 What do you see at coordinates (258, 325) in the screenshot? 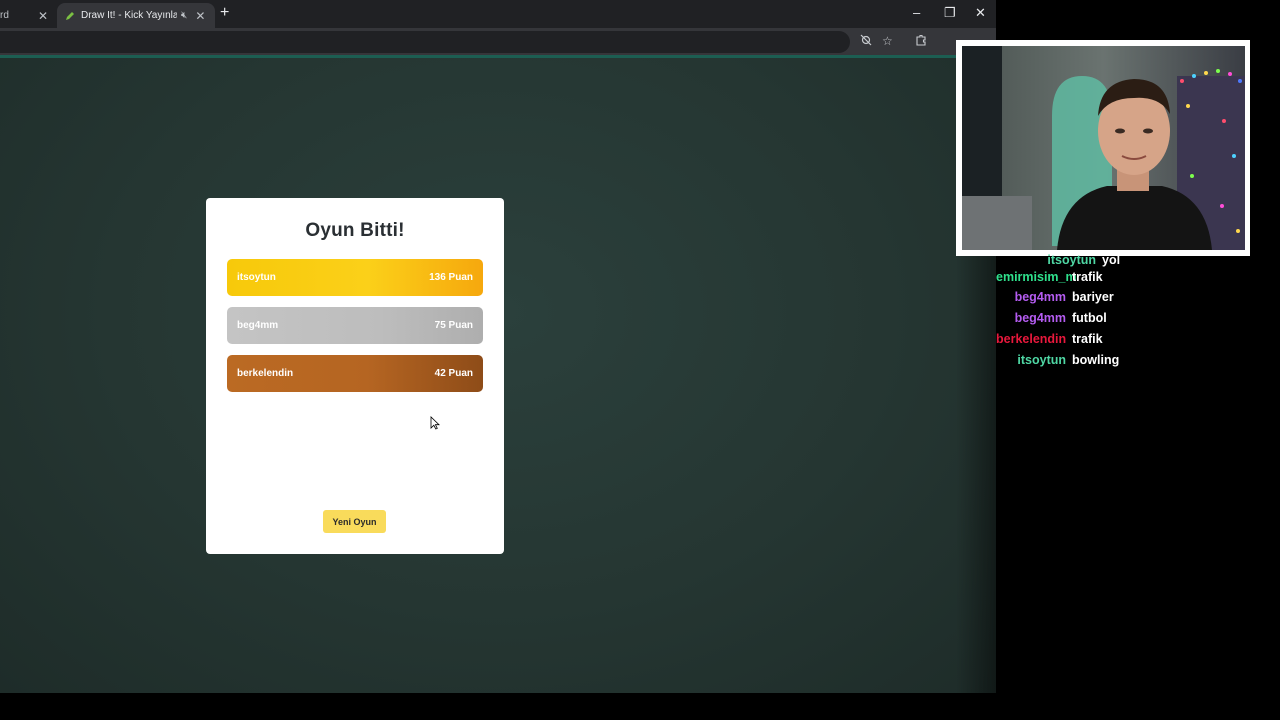
I see `player-name: beg4mm` at bounding box center [258, 325].